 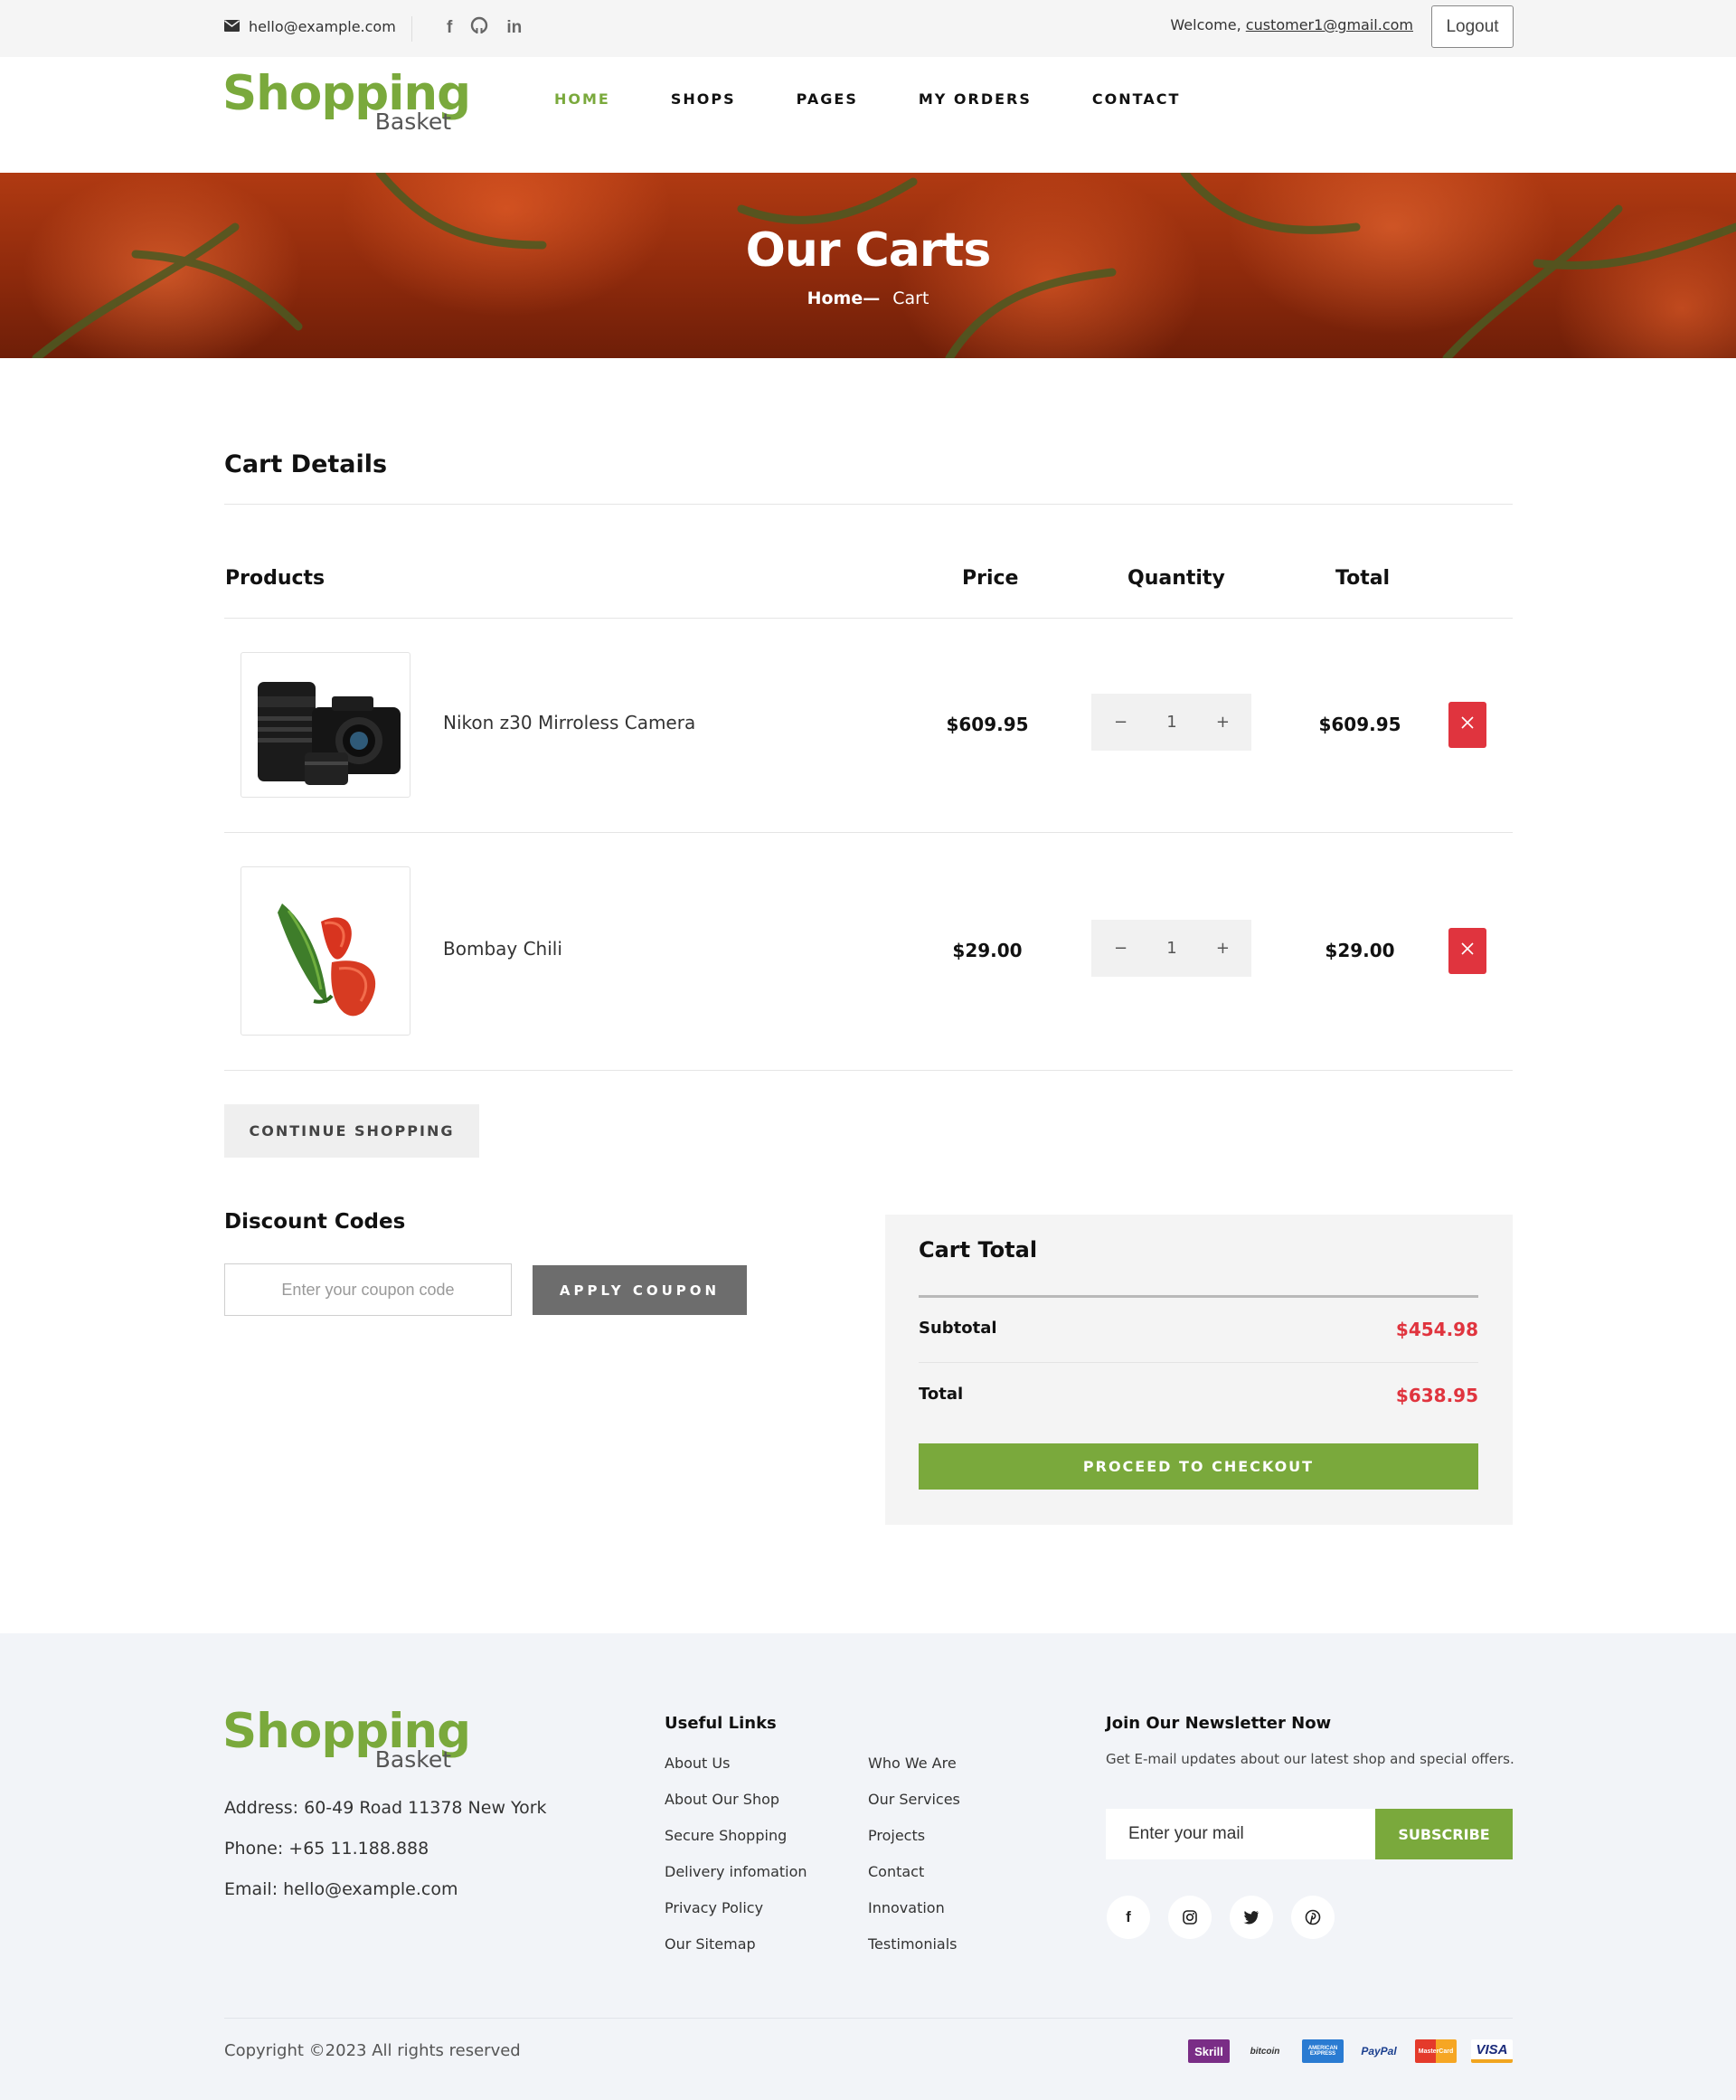 I want to click on bitcoin-payment-icon: bitcoin, so click(x=1265, y=2051).